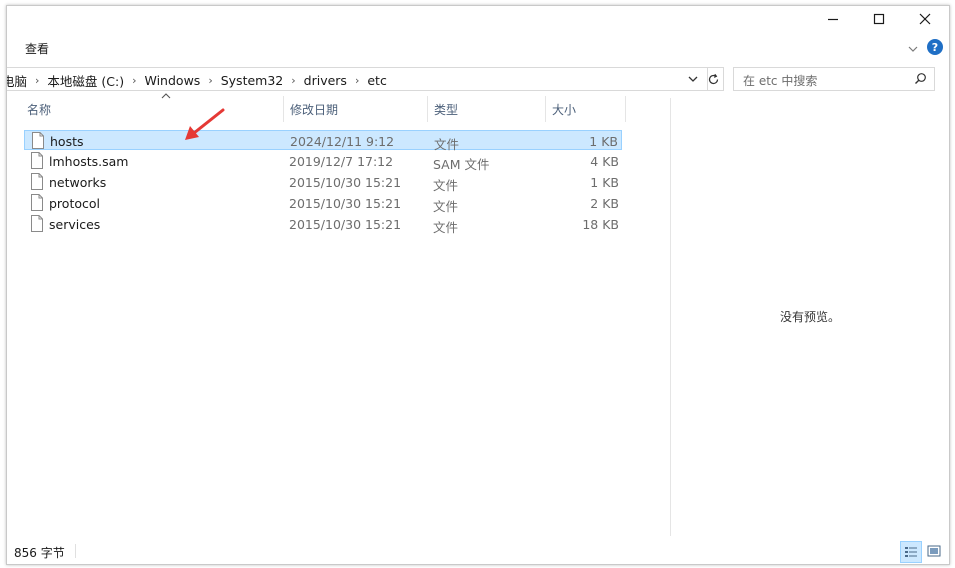  What do you see at coordinates (780, 81) in the screenshot?
I see `search-placeholder: 在 etc 中搜索` at bounding box center [780, 81].